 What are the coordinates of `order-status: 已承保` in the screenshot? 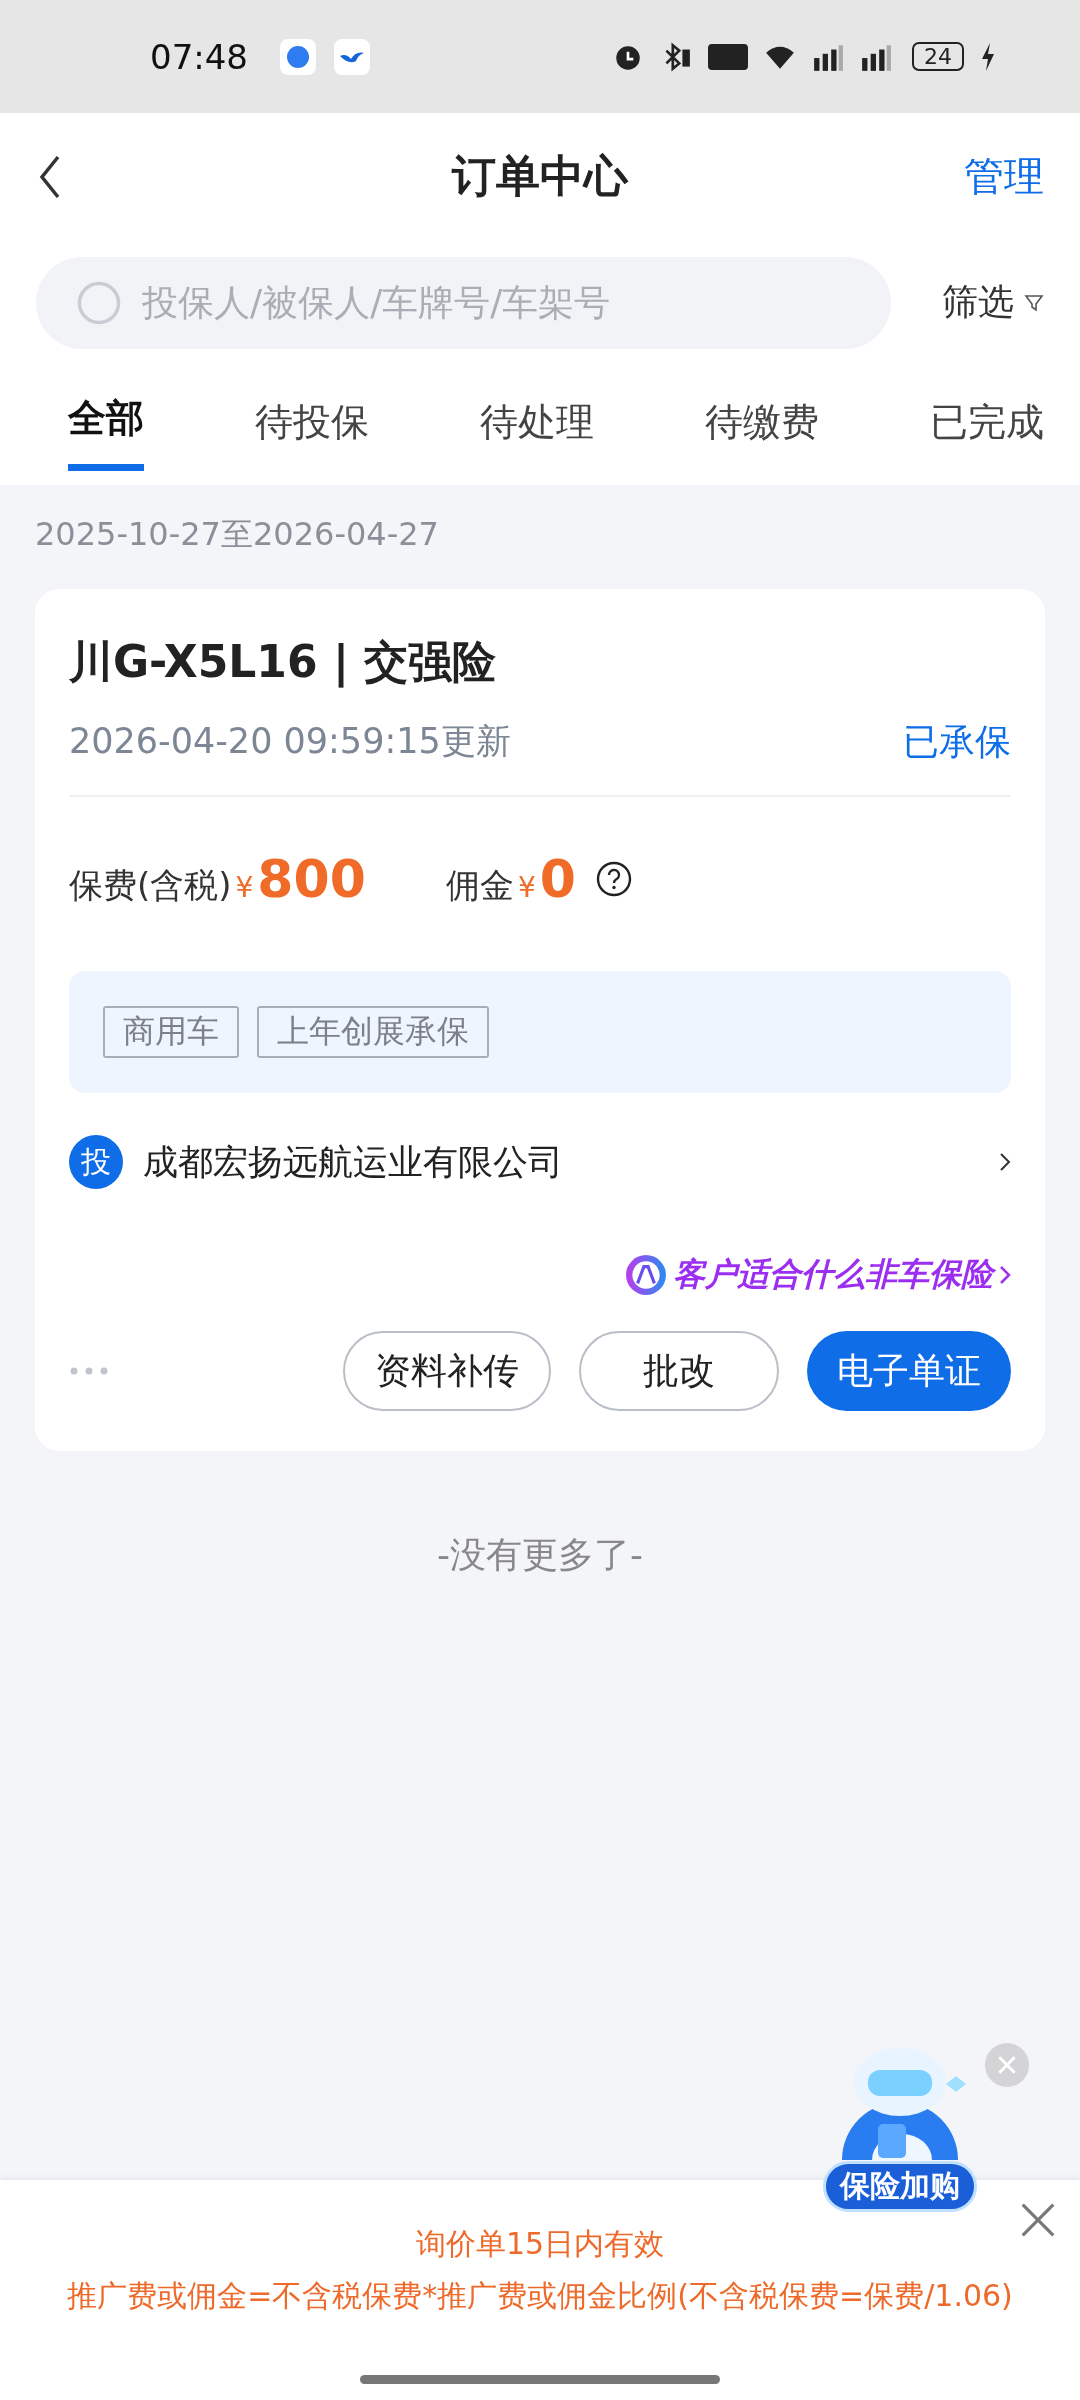 It's located at (957, 742).